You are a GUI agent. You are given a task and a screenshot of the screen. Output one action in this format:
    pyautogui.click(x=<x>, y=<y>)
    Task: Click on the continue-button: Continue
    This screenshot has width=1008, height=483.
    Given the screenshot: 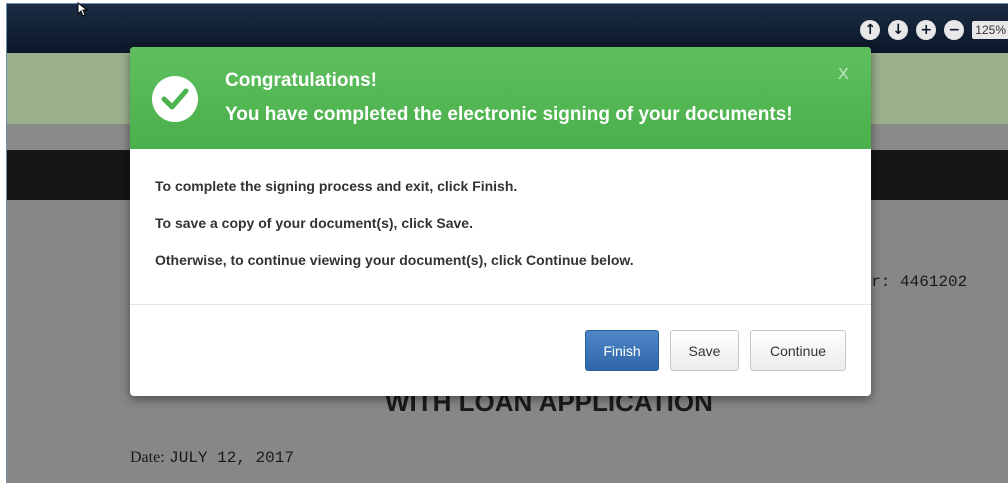 What is the action you would take?
    pyautogui.click(x=798, y=350)
    